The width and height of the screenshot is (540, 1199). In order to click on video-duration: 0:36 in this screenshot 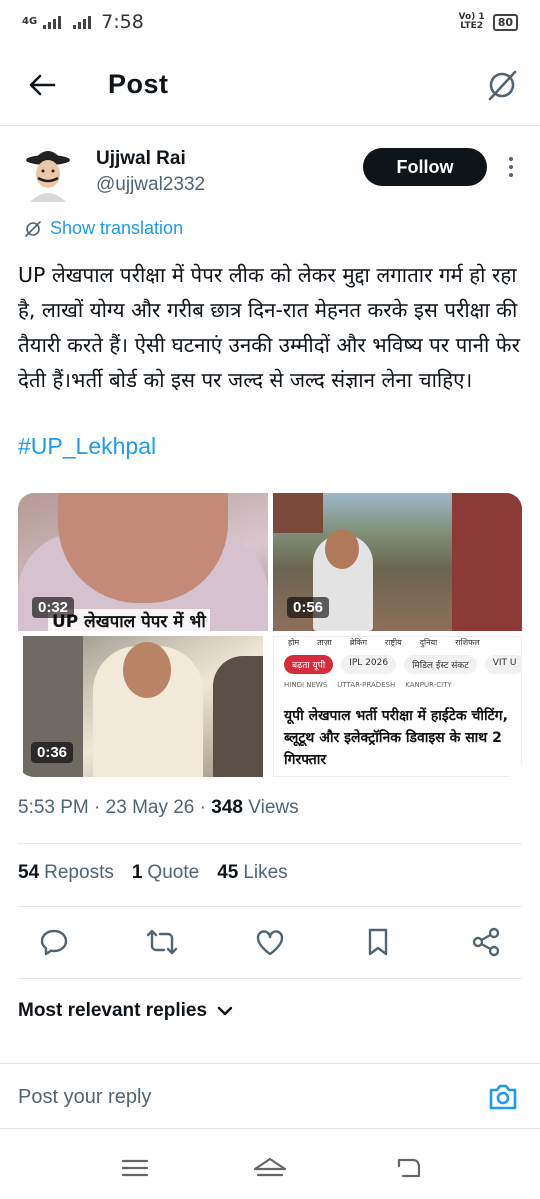, I will do `click(52, 752)`.